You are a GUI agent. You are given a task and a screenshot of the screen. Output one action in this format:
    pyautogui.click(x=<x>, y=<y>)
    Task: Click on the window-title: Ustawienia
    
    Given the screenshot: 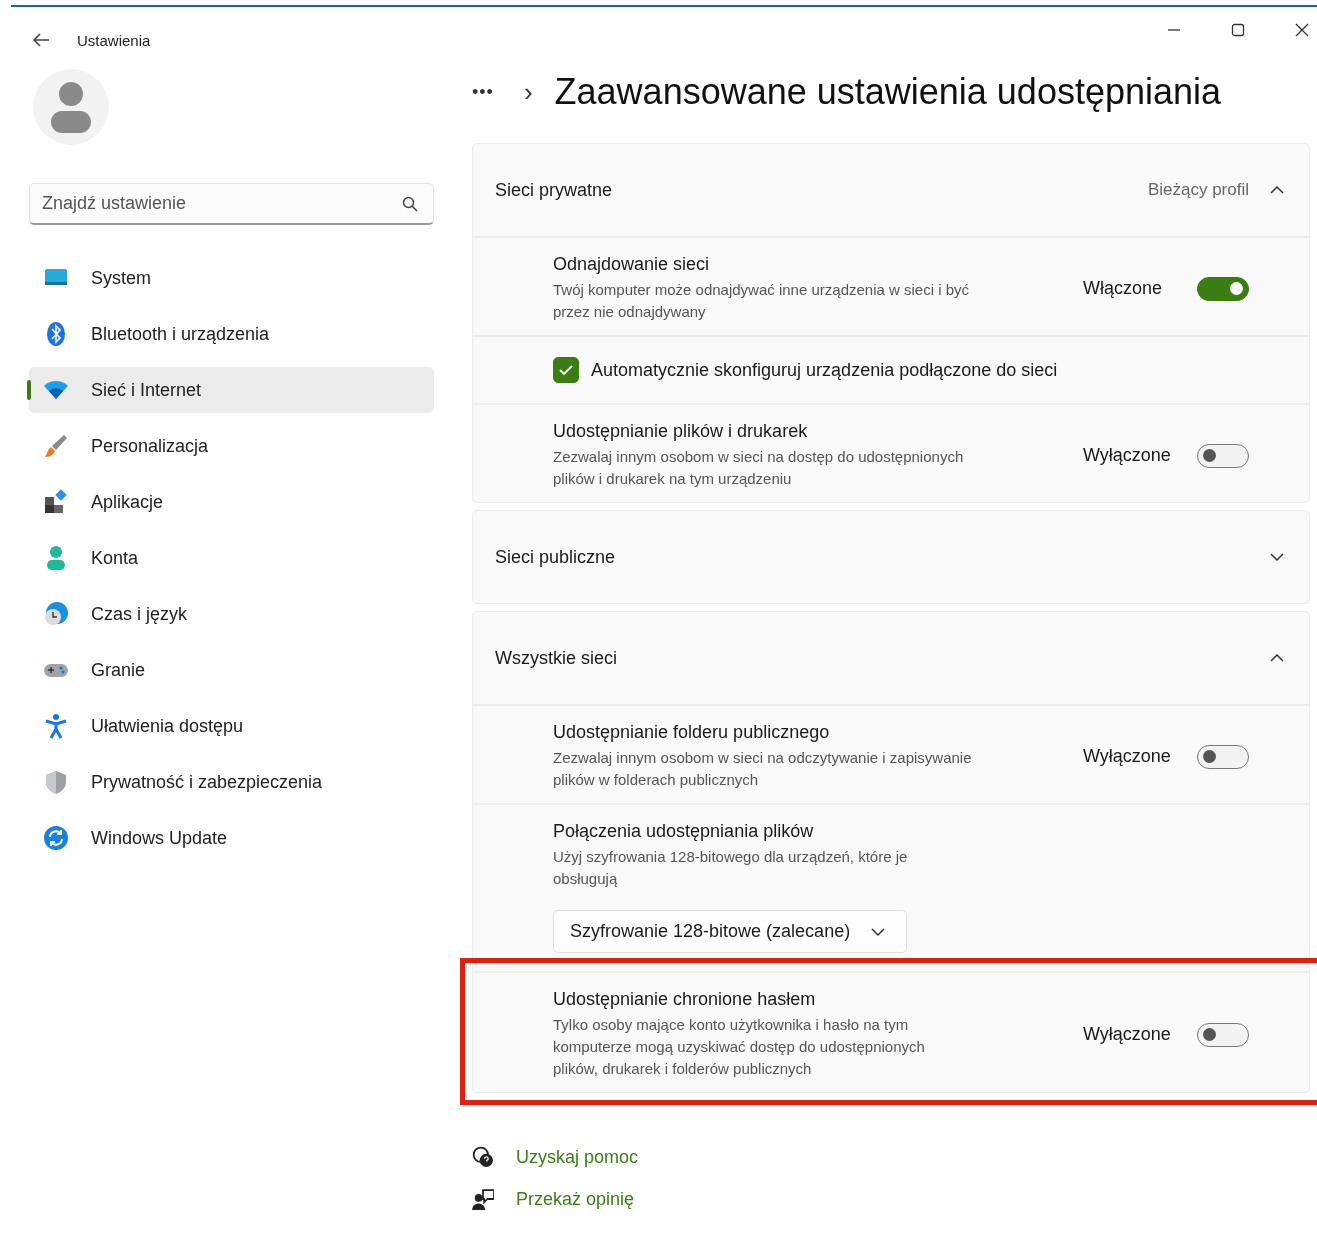 What is the action you would take?
    pyautogui.click(x=114, y=40)
    